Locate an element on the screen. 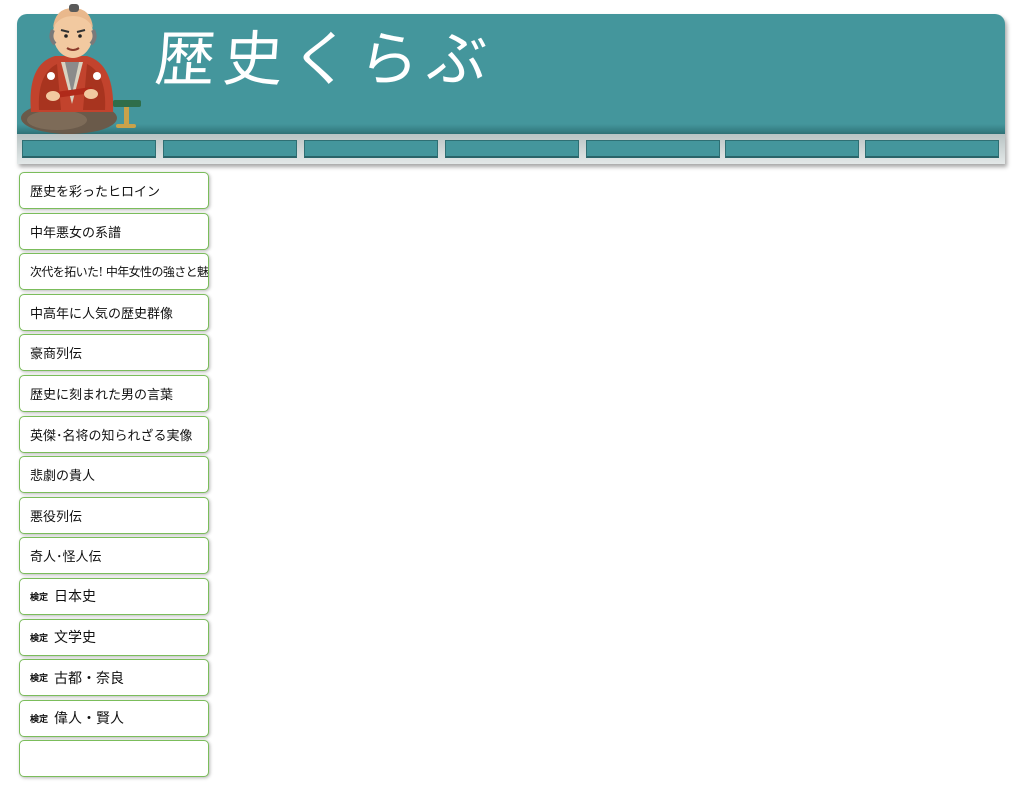  menu-item-heroines: 歴史を彩ったヒロイン is located at coordinates (114, 190).